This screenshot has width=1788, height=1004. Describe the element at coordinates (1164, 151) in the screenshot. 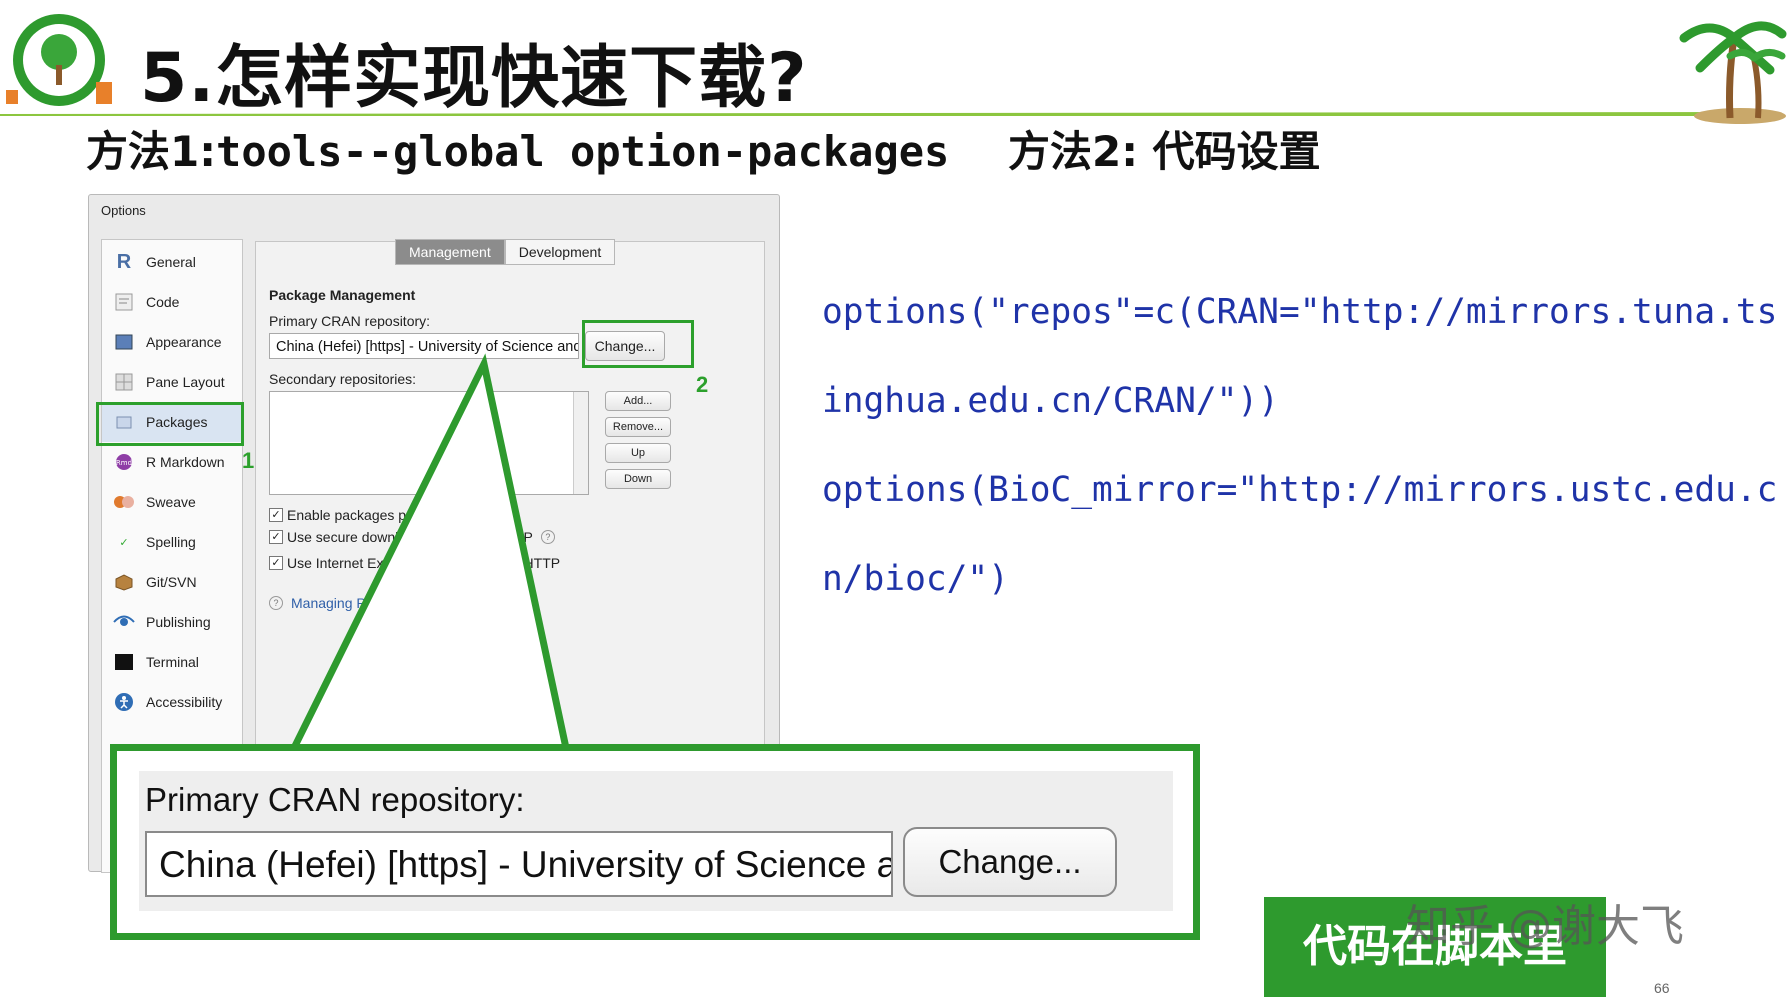

I see `method2-heading: 方法2: 代码设置` at that location.